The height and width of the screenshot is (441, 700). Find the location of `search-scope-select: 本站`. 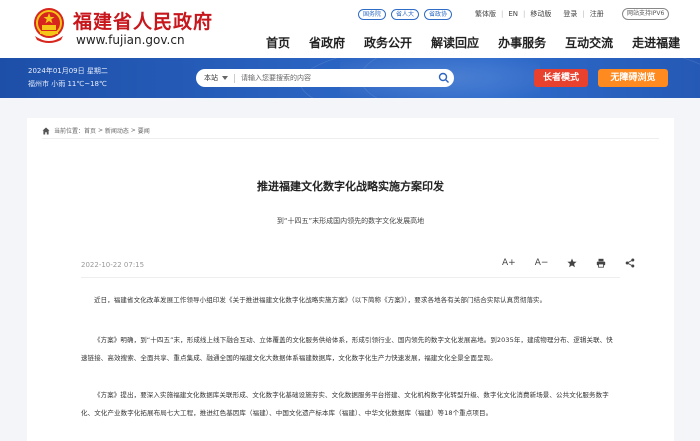

search-scope-select: 本站 is located at coordinates (216, 78).